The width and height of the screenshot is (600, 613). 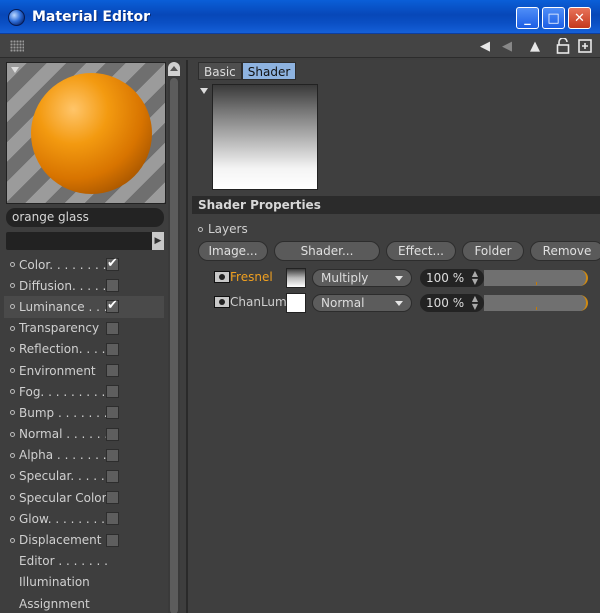 I want to click on channel-item: Displacement, so click(x=84, y=539).